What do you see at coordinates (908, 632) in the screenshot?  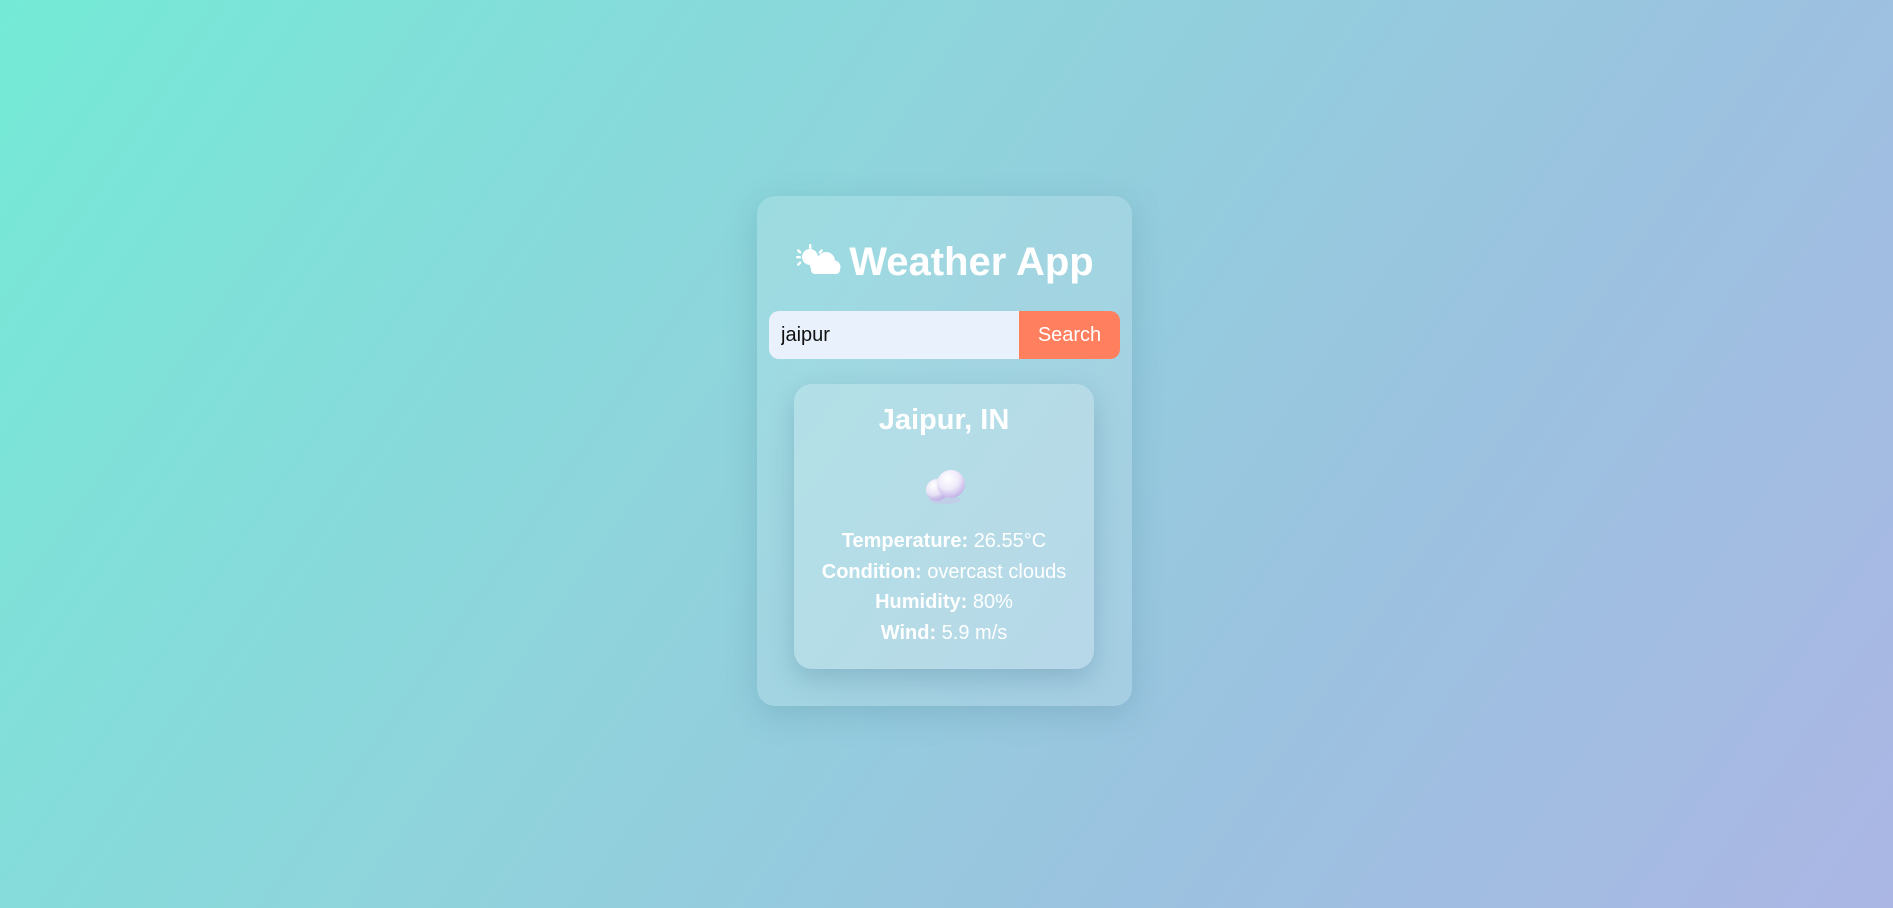 I see `wind-label: Wind:` at bounding box center [908, 632].